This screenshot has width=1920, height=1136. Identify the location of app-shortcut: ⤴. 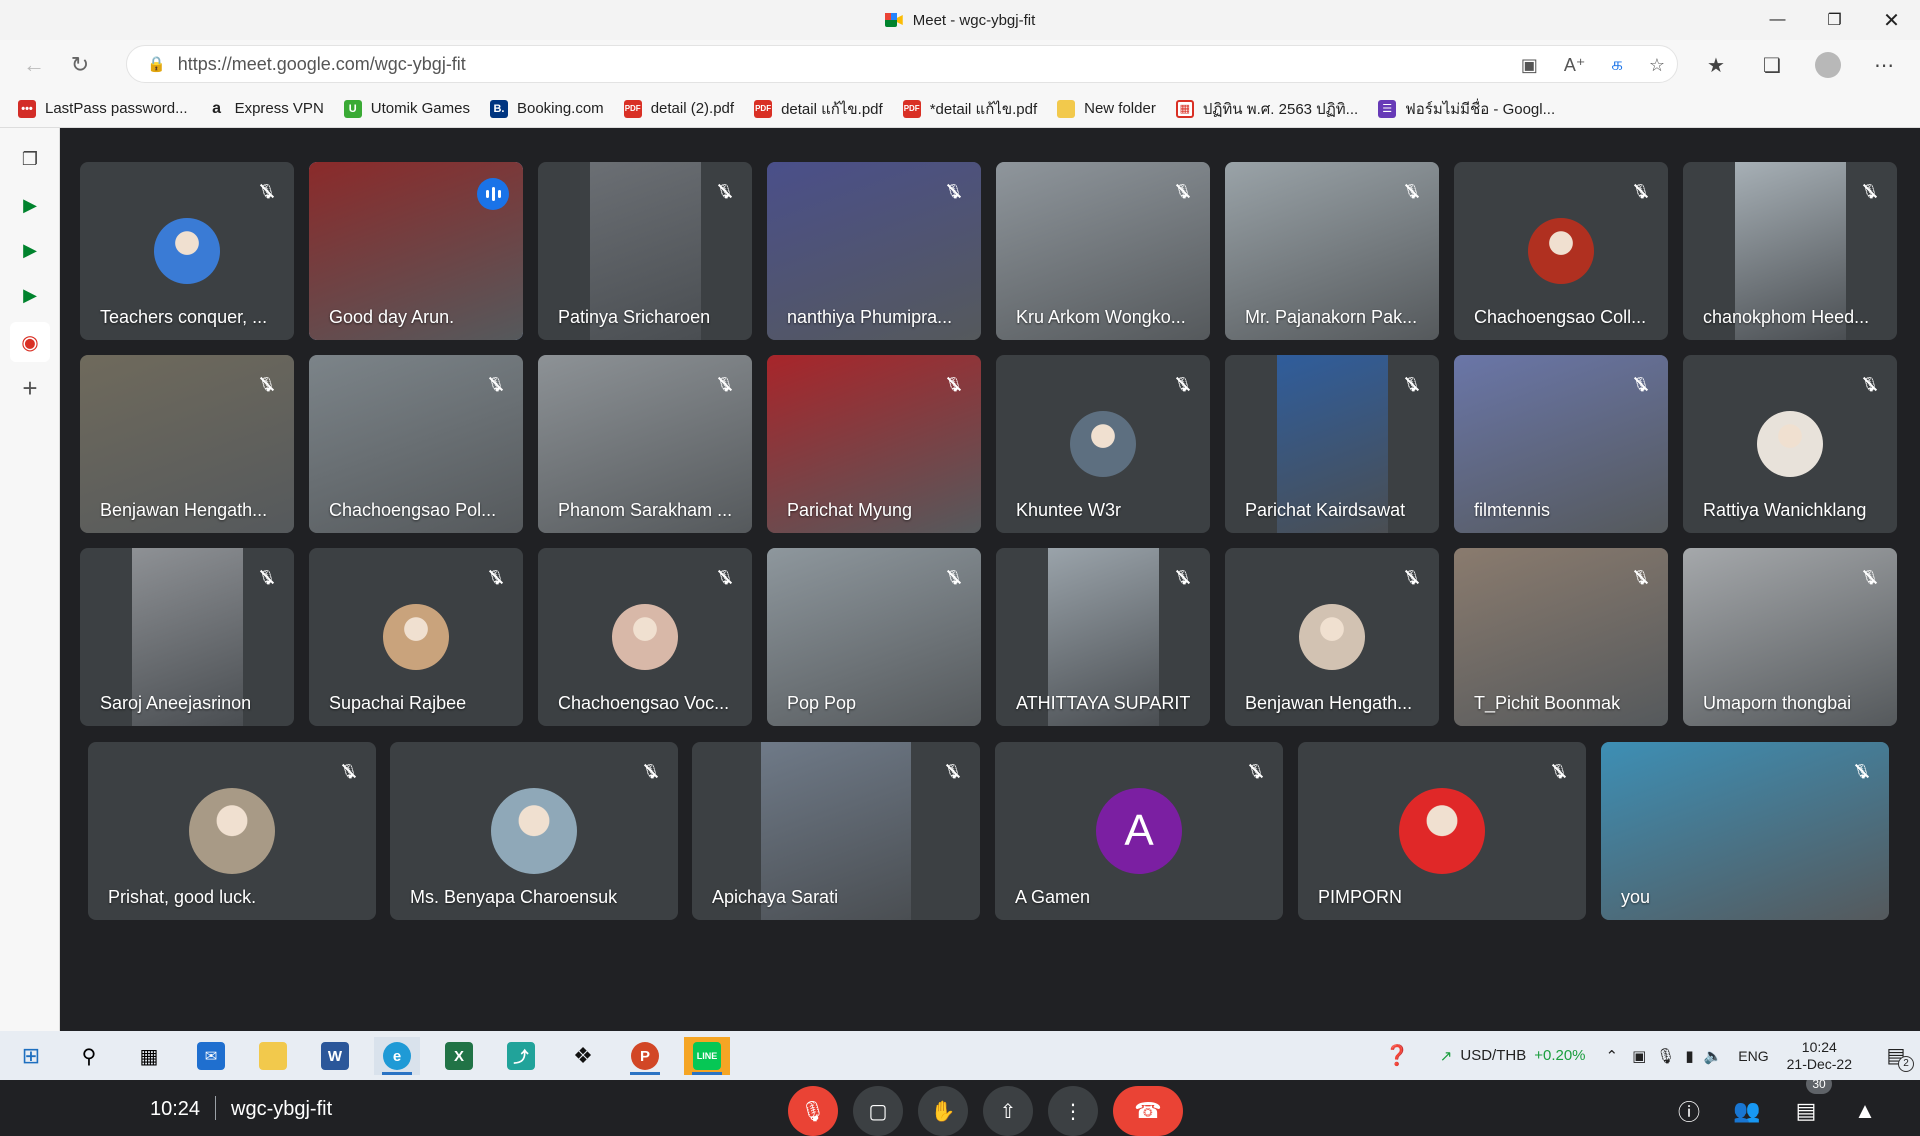
(521, 1056).